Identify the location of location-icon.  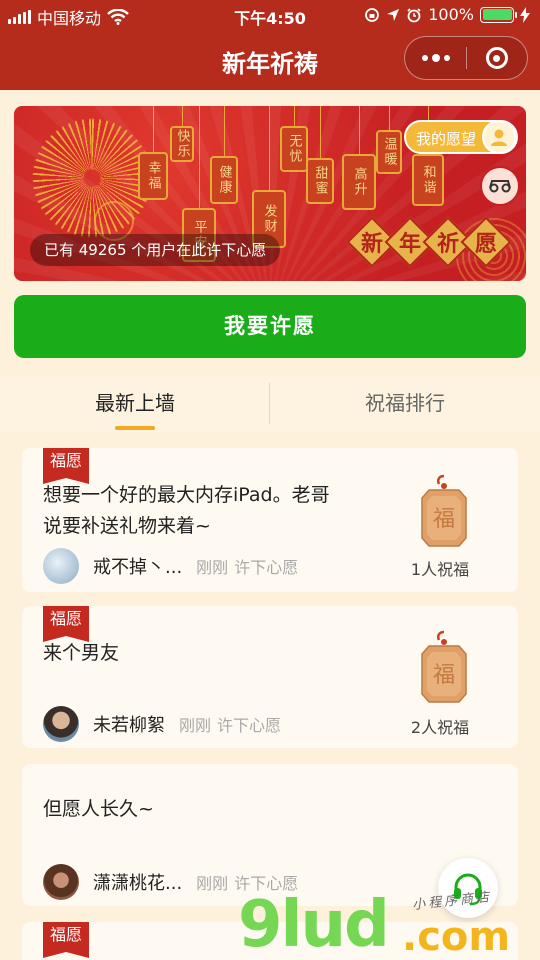
(393, 14).